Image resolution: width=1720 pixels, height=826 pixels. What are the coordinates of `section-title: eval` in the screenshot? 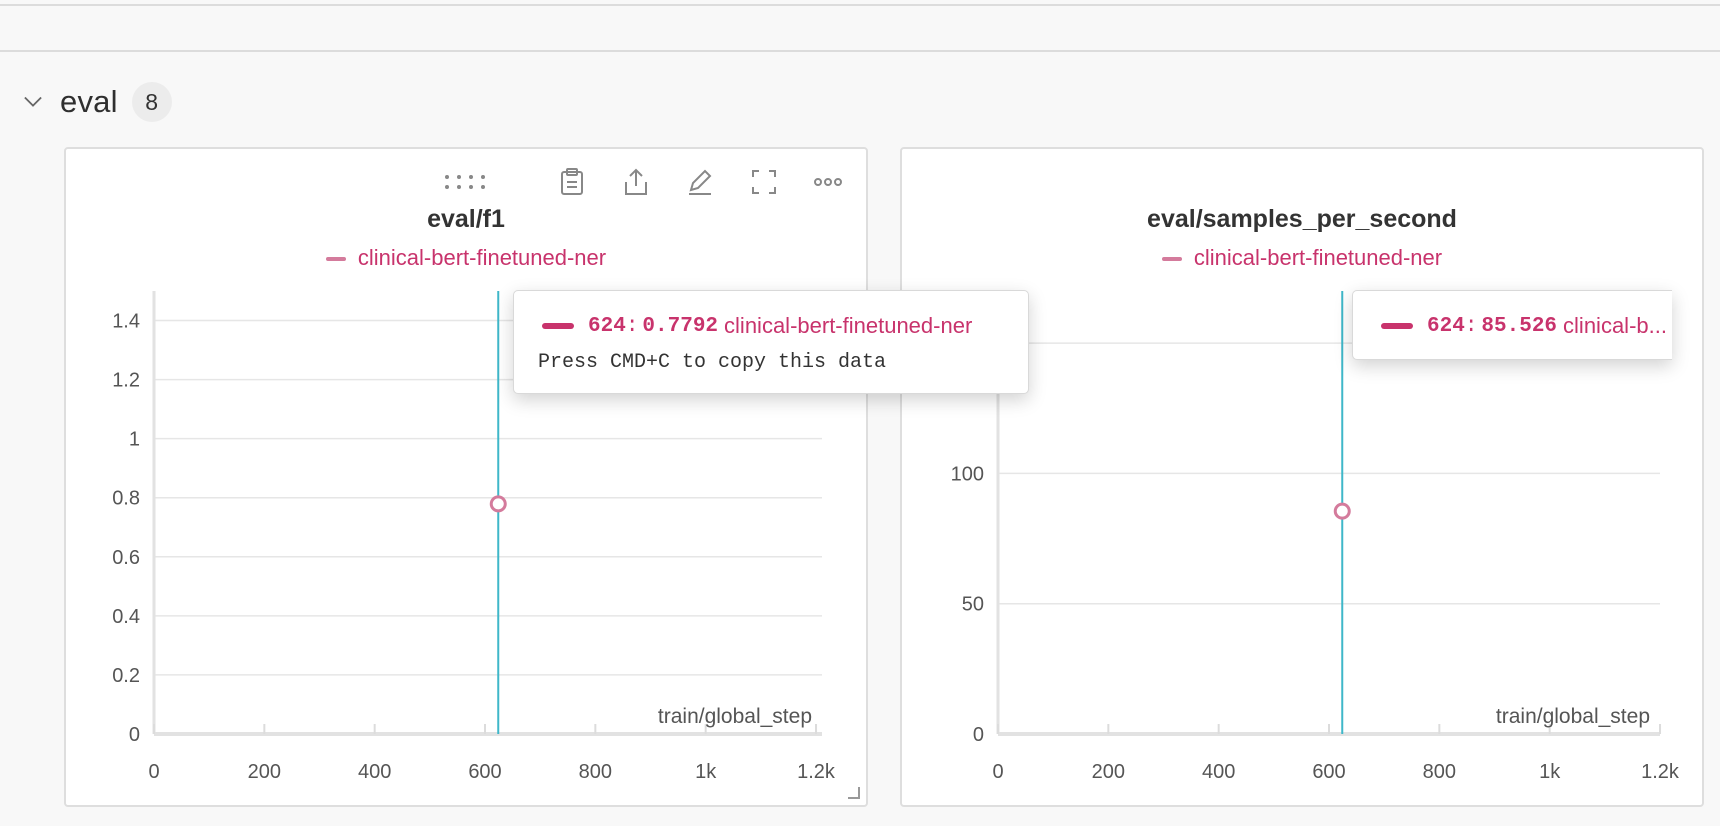 It's located at (89, 101).